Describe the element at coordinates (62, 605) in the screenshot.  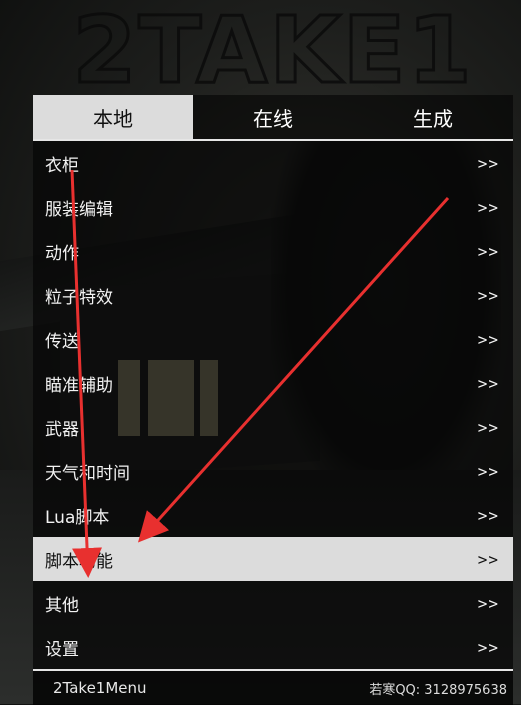
I see `menu-item-label: 其他` at that location.